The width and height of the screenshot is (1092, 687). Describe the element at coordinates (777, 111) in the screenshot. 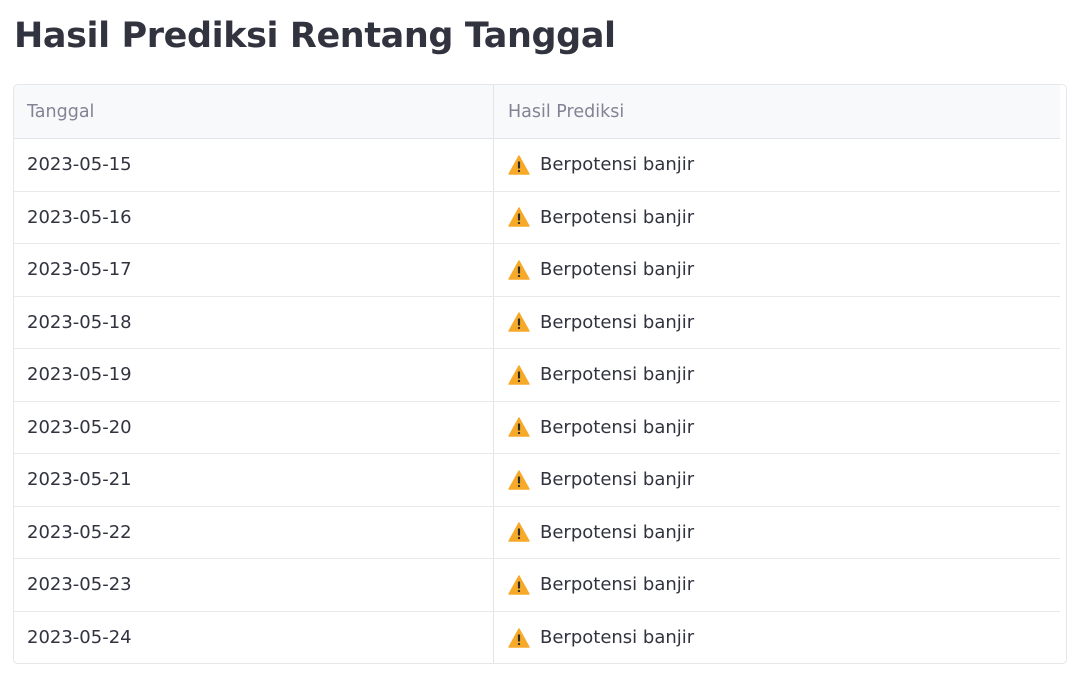

I see `column-header-hasil-prediksi: Hasil Prediksi` at that location.